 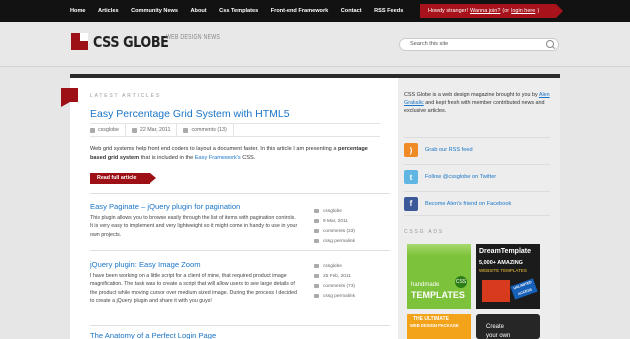 I want to click on ad-handmade-label: handmade, so click(x=425, y=285).